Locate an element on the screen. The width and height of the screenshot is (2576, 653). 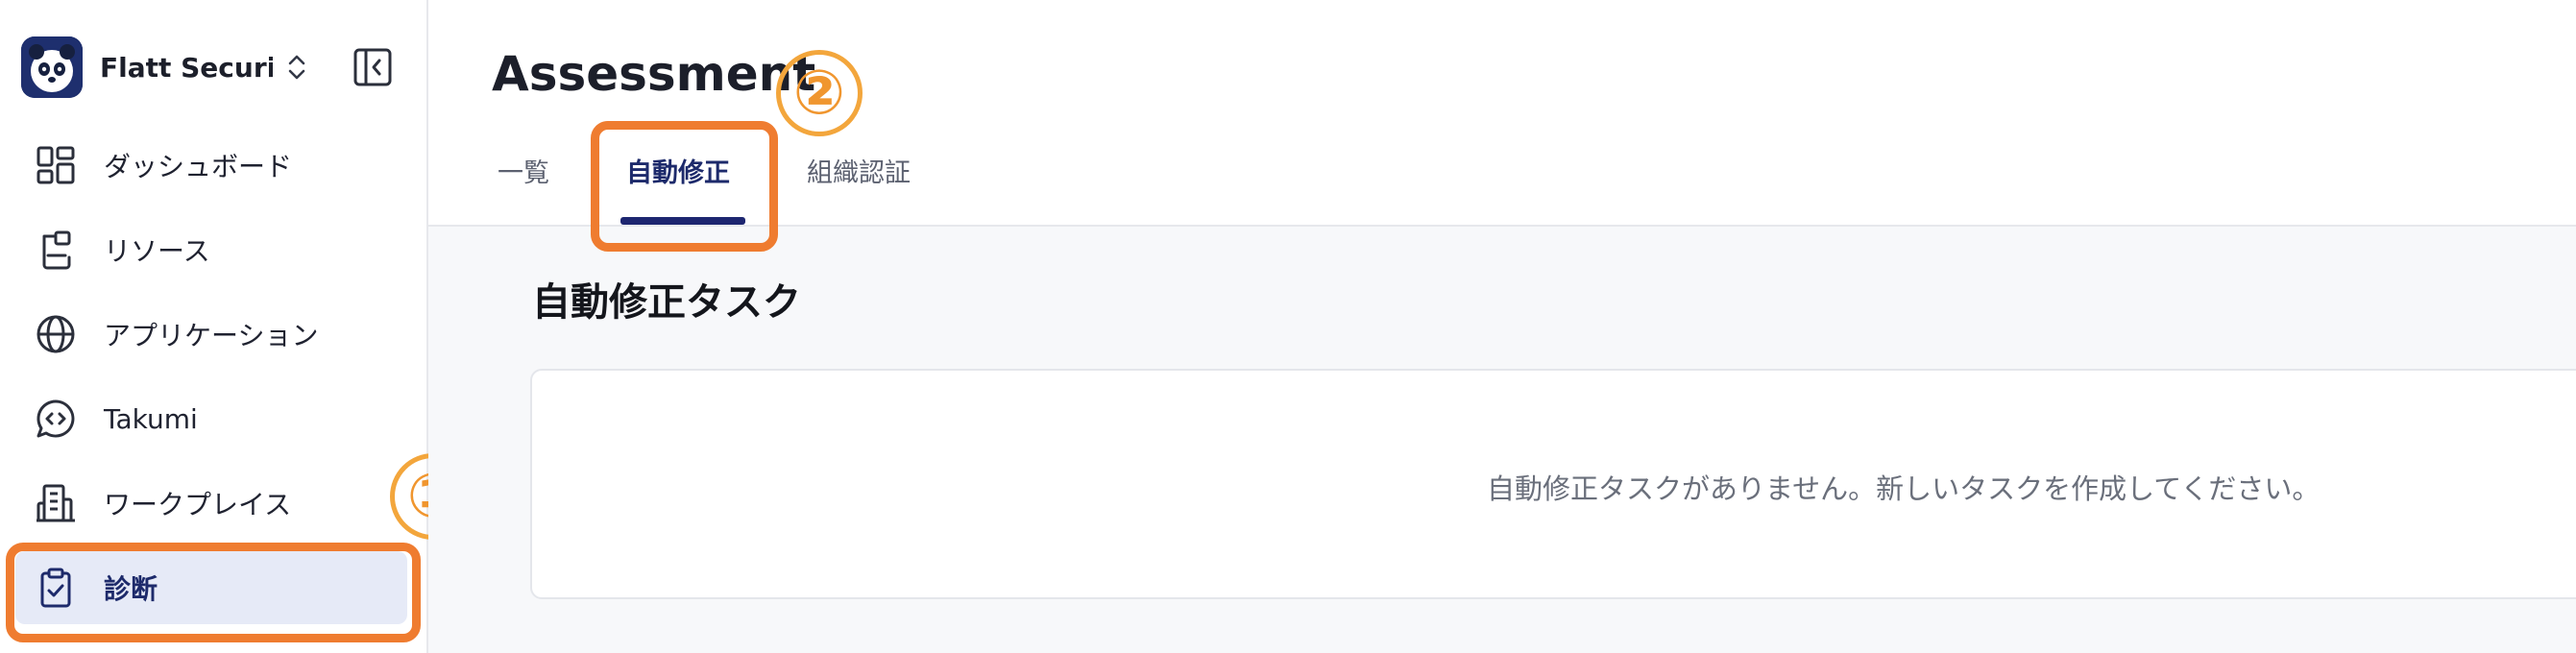
sidebar-item-workplace: ワークプレイス is located at coordinates (211, 504).